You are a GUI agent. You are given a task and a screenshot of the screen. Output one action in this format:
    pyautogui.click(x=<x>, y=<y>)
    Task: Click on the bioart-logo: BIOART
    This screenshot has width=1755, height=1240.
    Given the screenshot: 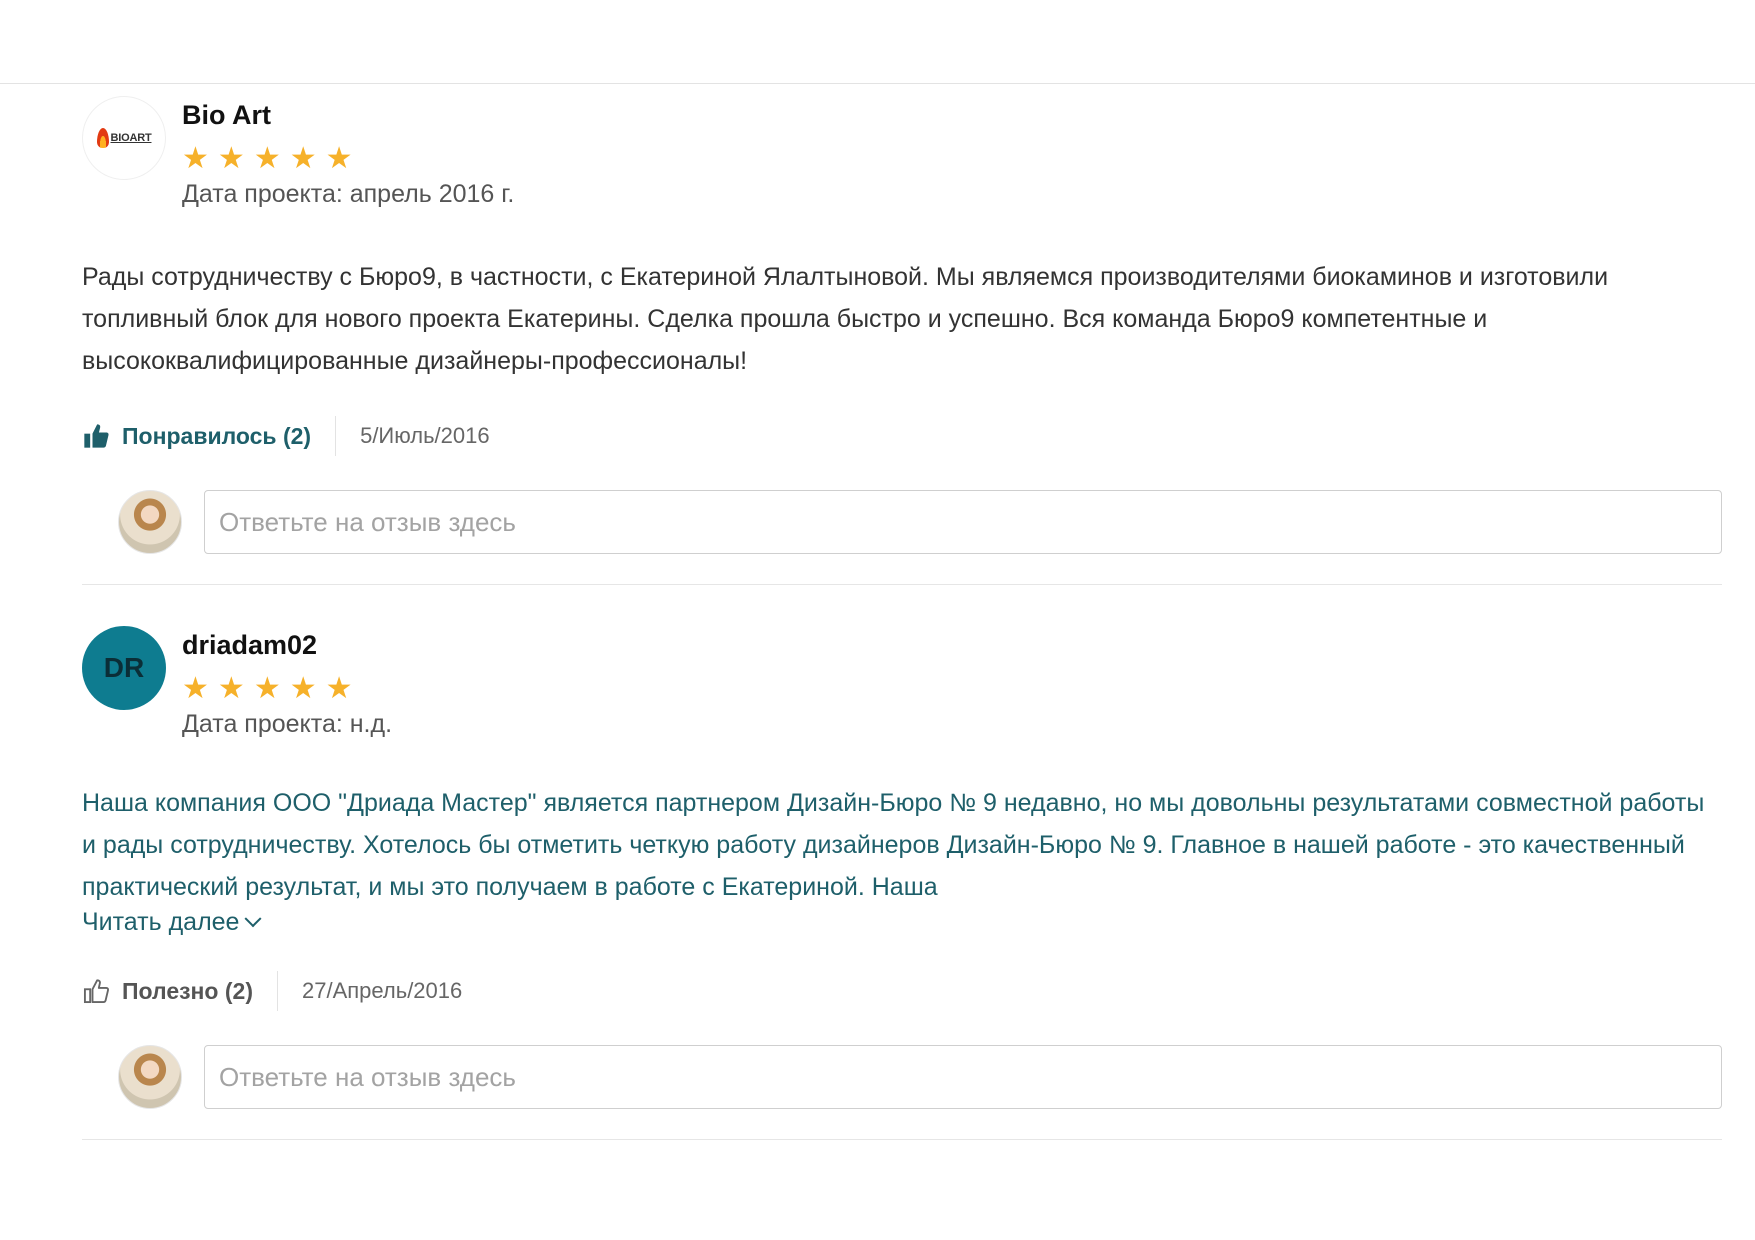 What is the action you would take?
    pyautogui.click(x=124, y=138)
    